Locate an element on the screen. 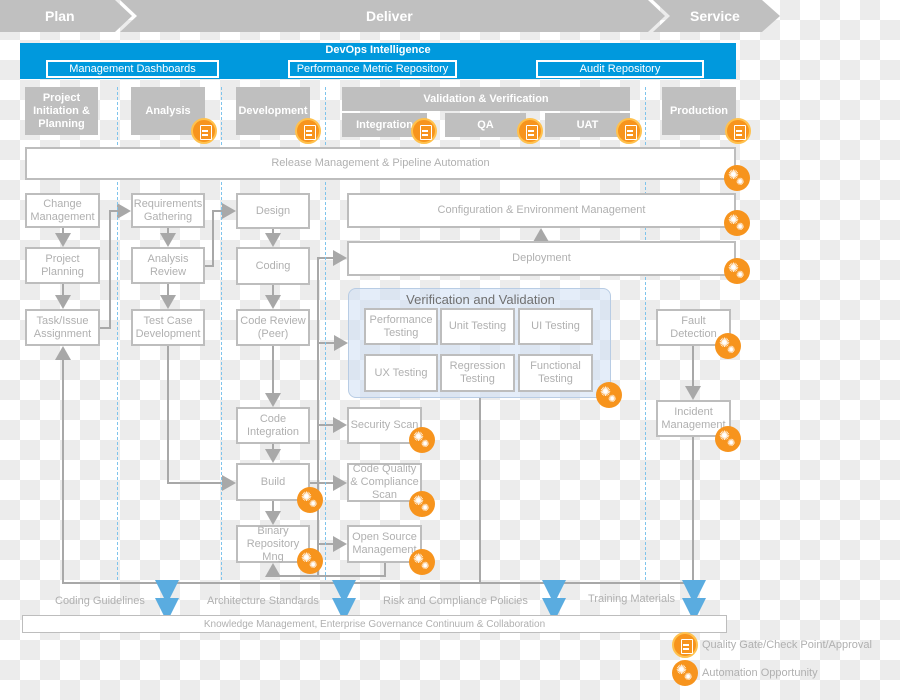 The height and width of the screenshot is (700, 900). devops-intelligence-title: DevOps Intelligence is located at coordinates (378, 50).